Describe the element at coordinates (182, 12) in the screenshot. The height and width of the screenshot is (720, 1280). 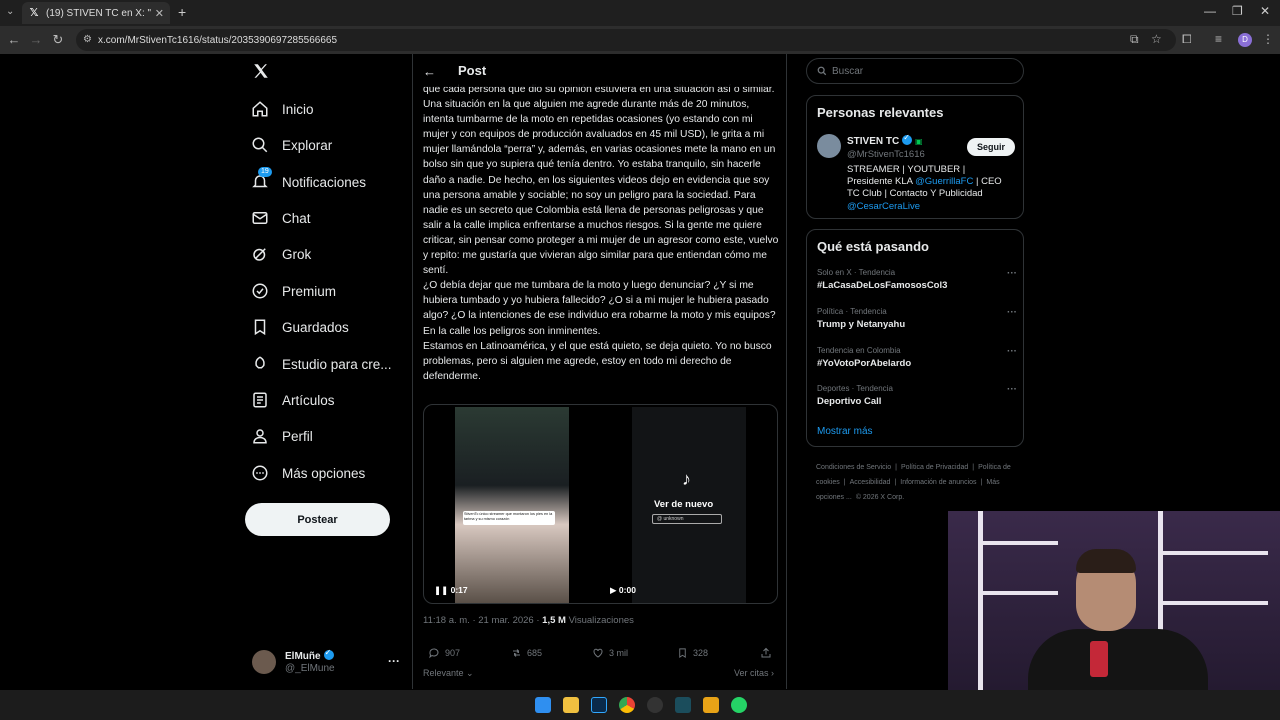
I see `new-tab-icon: +` at that location.